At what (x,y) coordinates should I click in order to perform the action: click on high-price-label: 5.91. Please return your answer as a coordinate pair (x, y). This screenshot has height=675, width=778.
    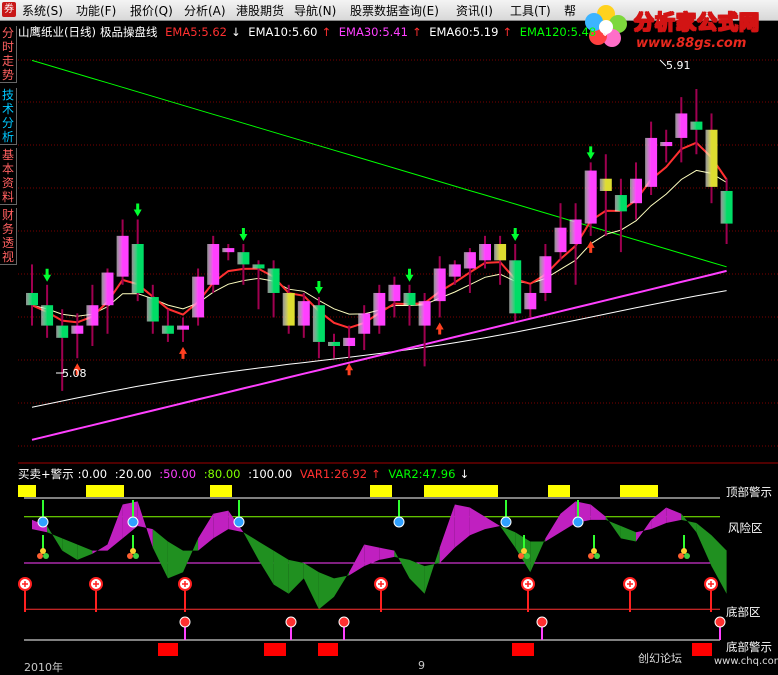
    Looking at the image, I should click on (678, 65).